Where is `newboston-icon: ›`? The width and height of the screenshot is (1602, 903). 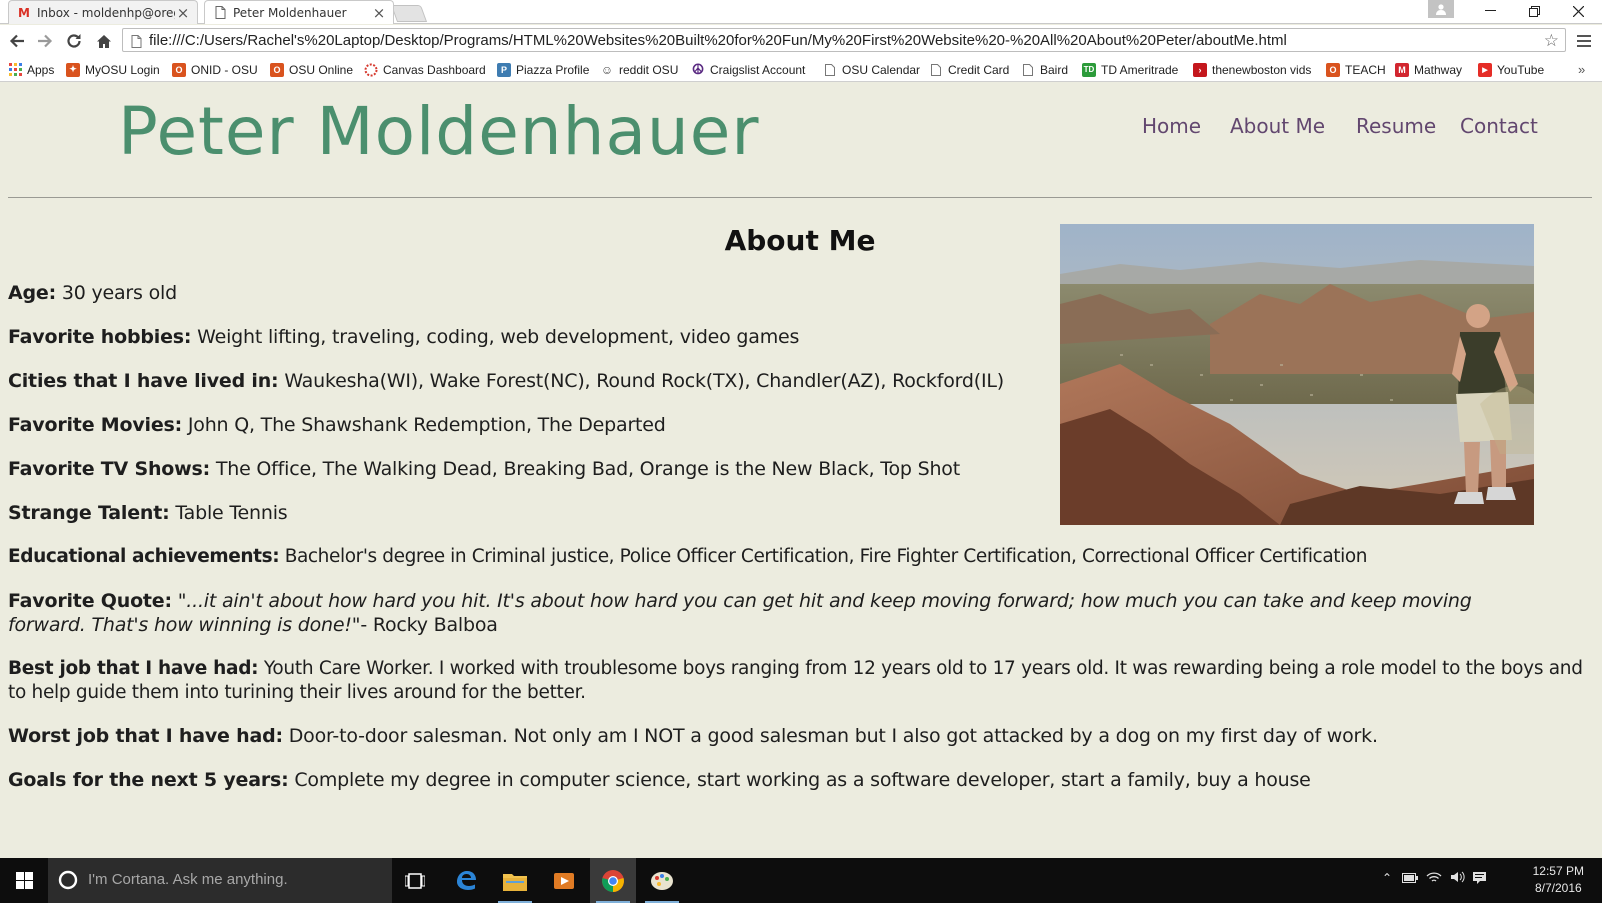 newboston-icon: › is located at coordinates (1200, 69).